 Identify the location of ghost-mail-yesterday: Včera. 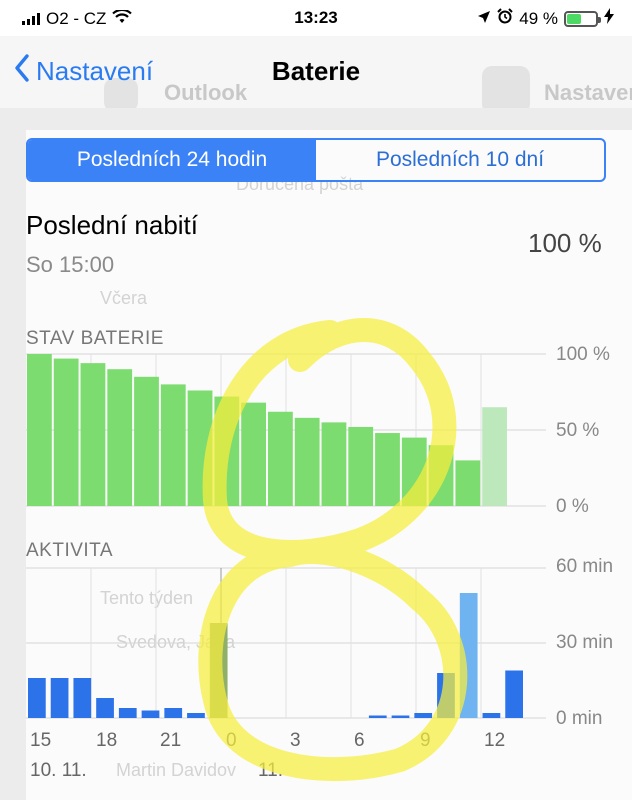
(124, 298).